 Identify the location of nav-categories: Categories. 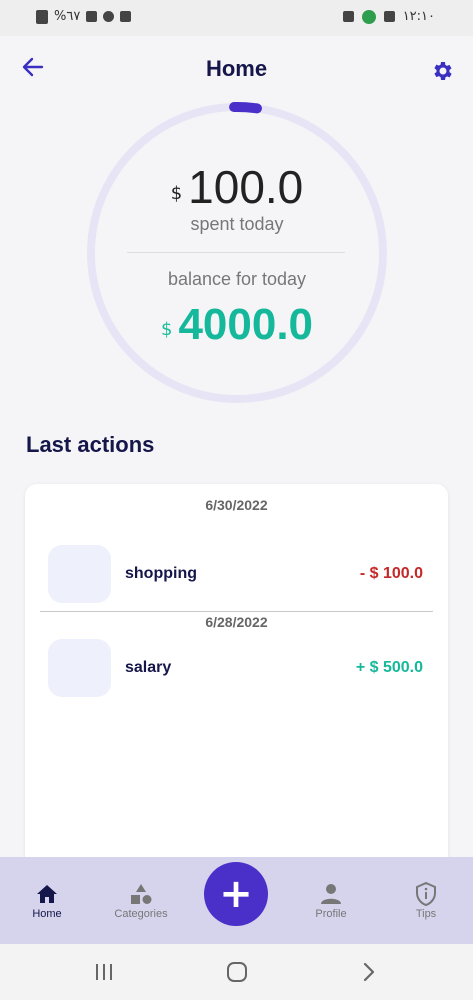
(141, 900).